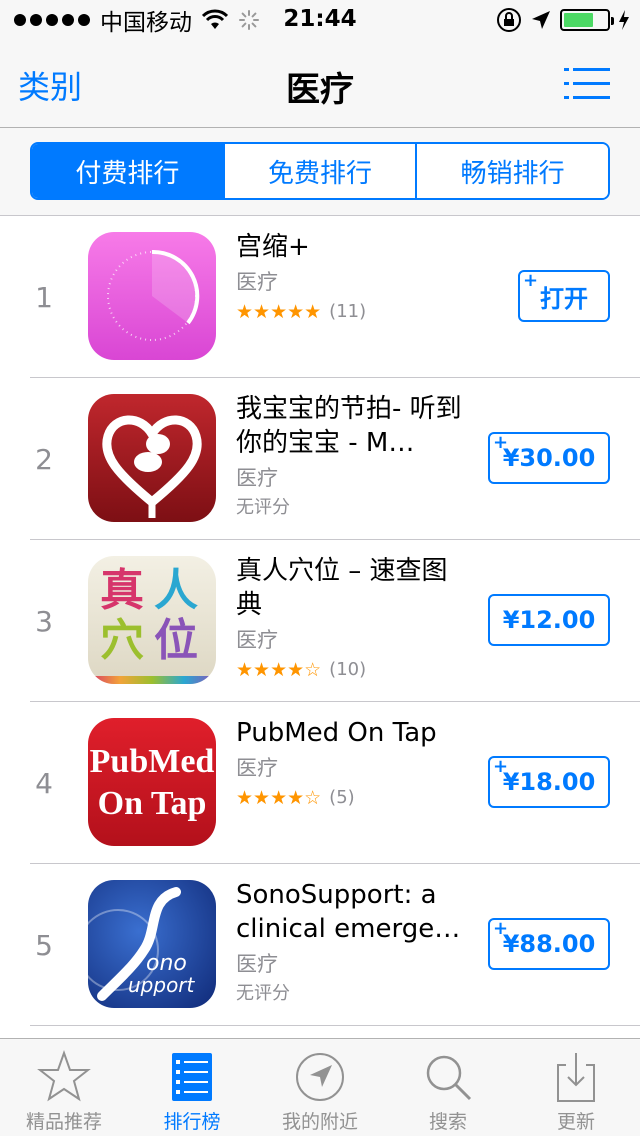 This screenshot has width=640, height=1136. I want to click on rating-count: (10), so click(348, 669).